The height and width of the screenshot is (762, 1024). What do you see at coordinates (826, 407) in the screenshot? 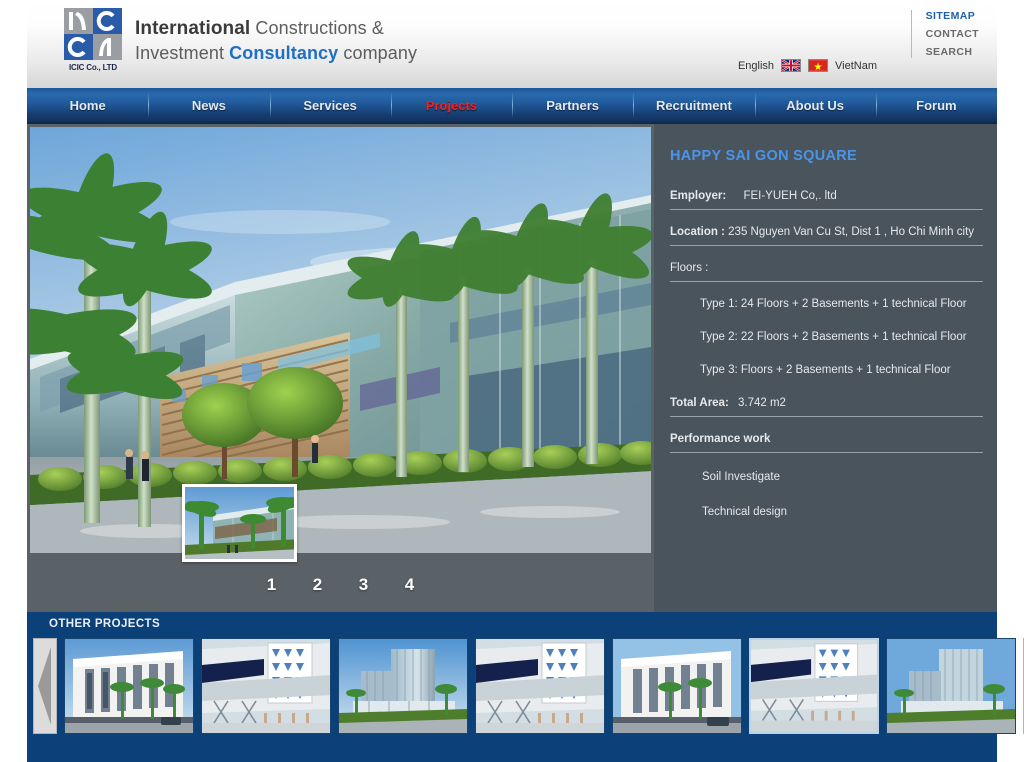
I see `project-total-area-row: Total Area: 3.742 m2` at bounding box center [826, 407].